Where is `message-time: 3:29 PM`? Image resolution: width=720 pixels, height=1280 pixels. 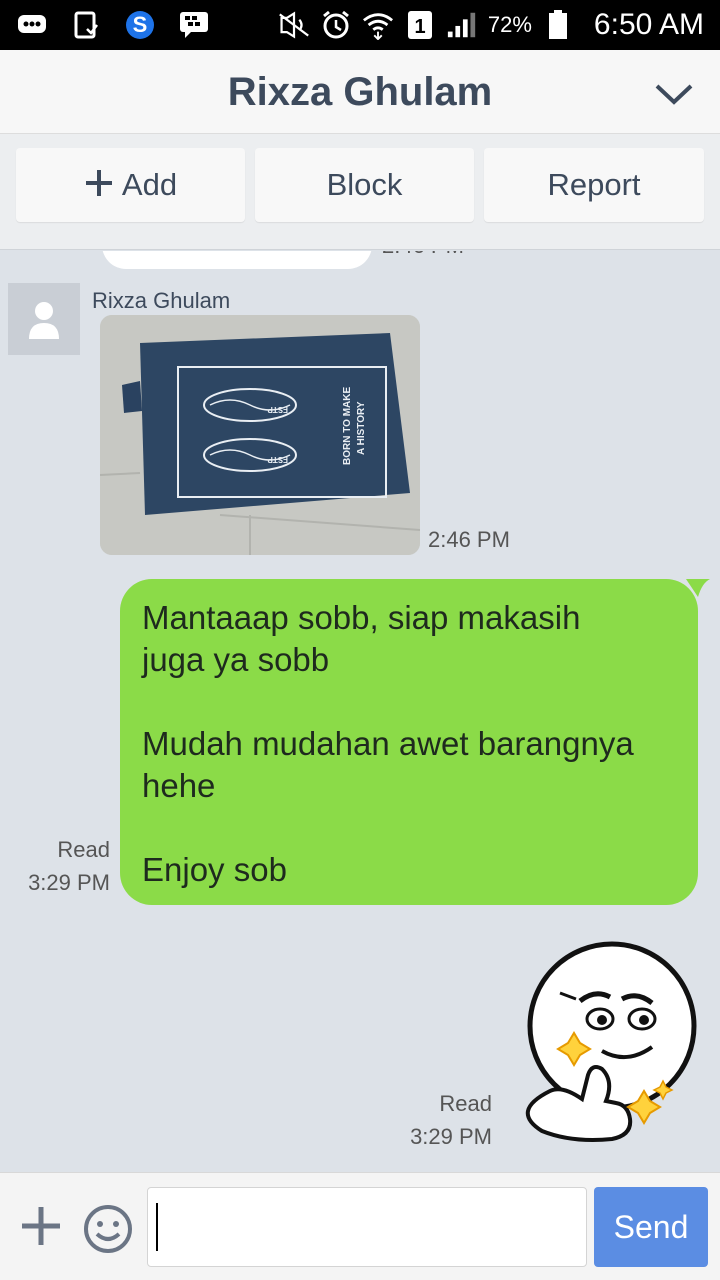 message-time: 3:29 PM is located at coordinates (69, 882).